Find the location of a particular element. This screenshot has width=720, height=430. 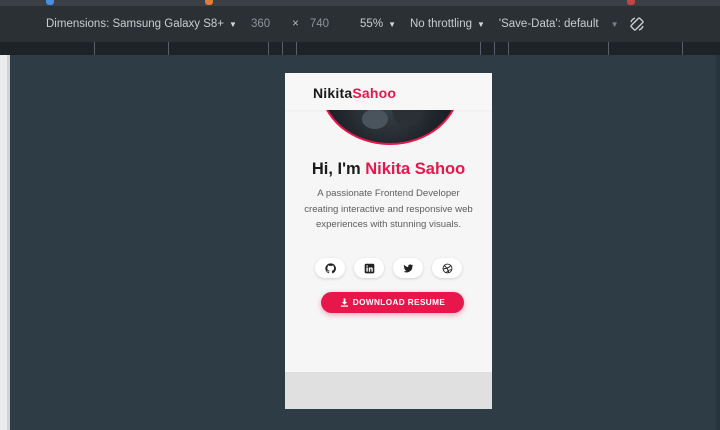

hero-heading: Hi, I'm Nikita Sahoo is located at coordinates (388, 169).